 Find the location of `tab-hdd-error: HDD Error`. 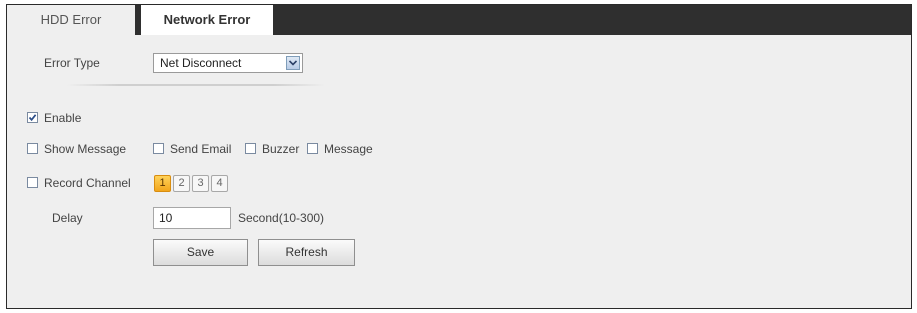

tab-hdd-error: HDD Error is located at coordinates (71, 20).